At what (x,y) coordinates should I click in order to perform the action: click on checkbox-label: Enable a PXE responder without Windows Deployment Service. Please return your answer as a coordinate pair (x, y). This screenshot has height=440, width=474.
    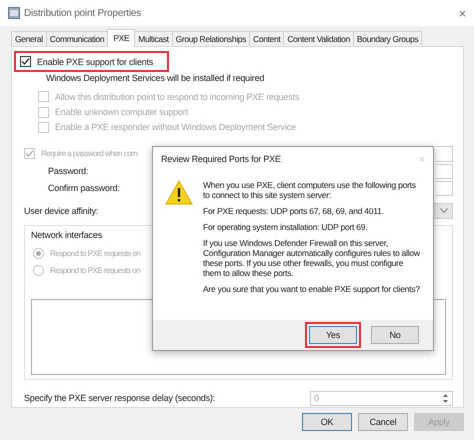
    Looking at the image, I should click on (175, 127).